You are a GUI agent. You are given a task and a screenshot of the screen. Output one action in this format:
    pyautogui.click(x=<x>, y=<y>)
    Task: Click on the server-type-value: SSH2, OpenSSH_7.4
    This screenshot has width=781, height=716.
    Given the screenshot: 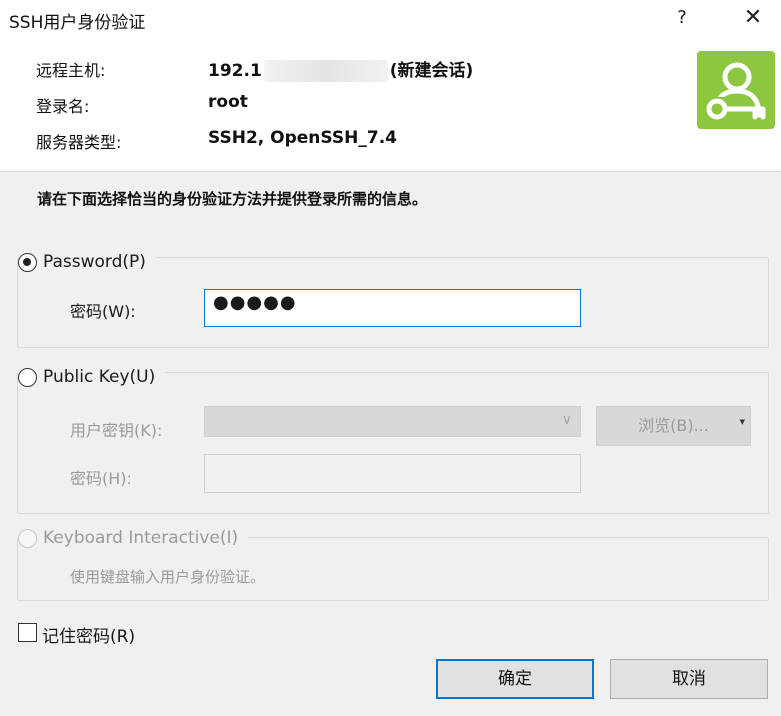 What is the action you would take?
    pyautogui.click(x=302, y=138)
    